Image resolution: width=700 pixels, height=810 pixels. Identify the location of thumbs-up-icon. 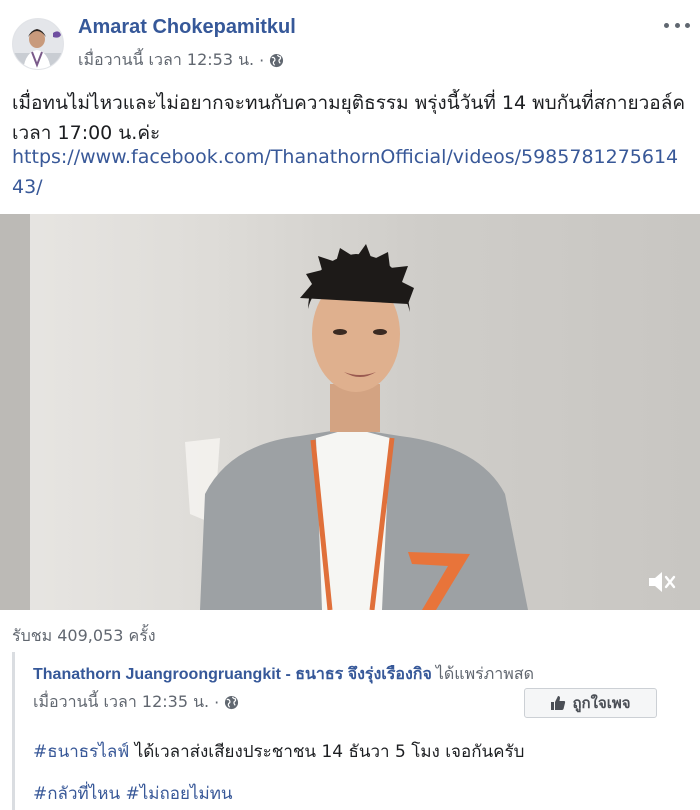
(558, 703).